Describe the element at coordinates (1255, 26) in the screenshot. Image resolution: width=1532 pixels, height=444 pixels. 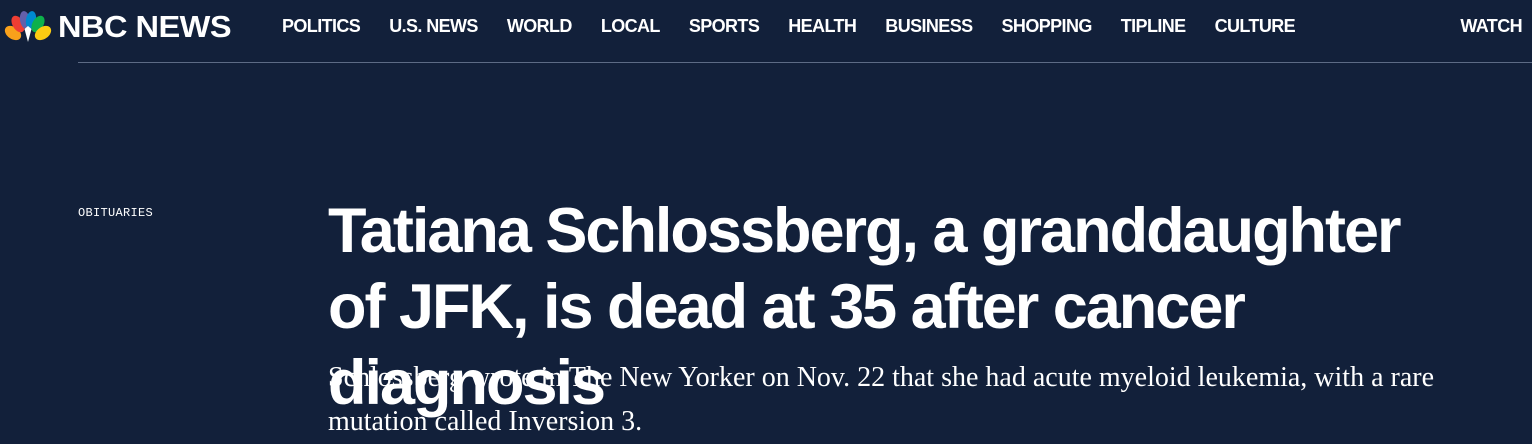
I see `nav-item-culture: CULTURE` at that location.